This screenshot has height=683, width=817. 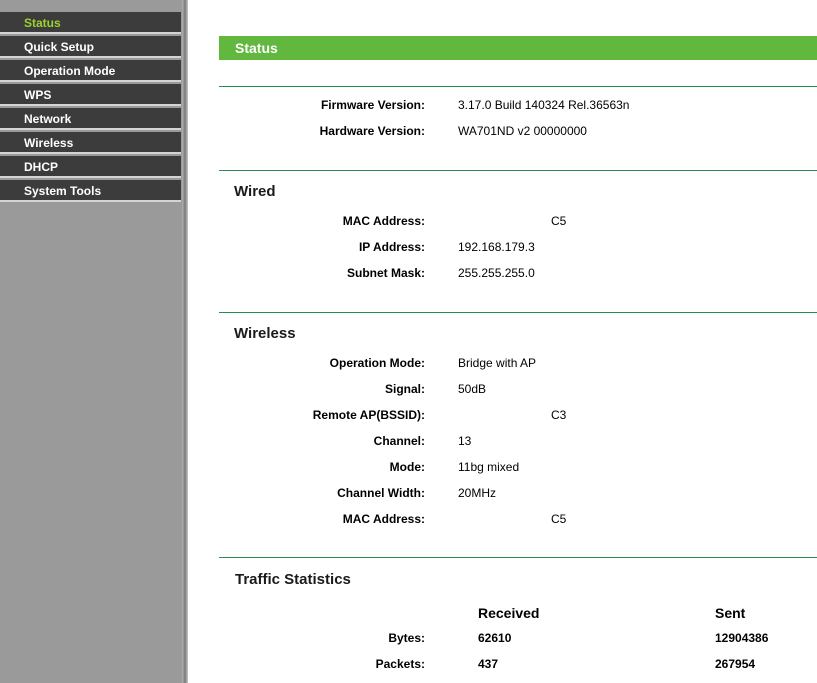 What do you see at coordinates (404, 389) in the screenshot?
I see `wireless-signal-label: Signal:` at bounding box center [404, 389].